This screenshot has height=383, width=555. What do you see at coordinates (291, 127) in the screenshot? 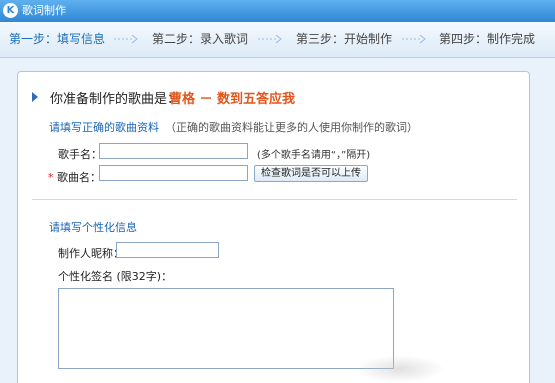
I see `song-info-note: （正确的歌曲资料能让更多的人使用你制作的歌词）` at bounding box center [291, 127].